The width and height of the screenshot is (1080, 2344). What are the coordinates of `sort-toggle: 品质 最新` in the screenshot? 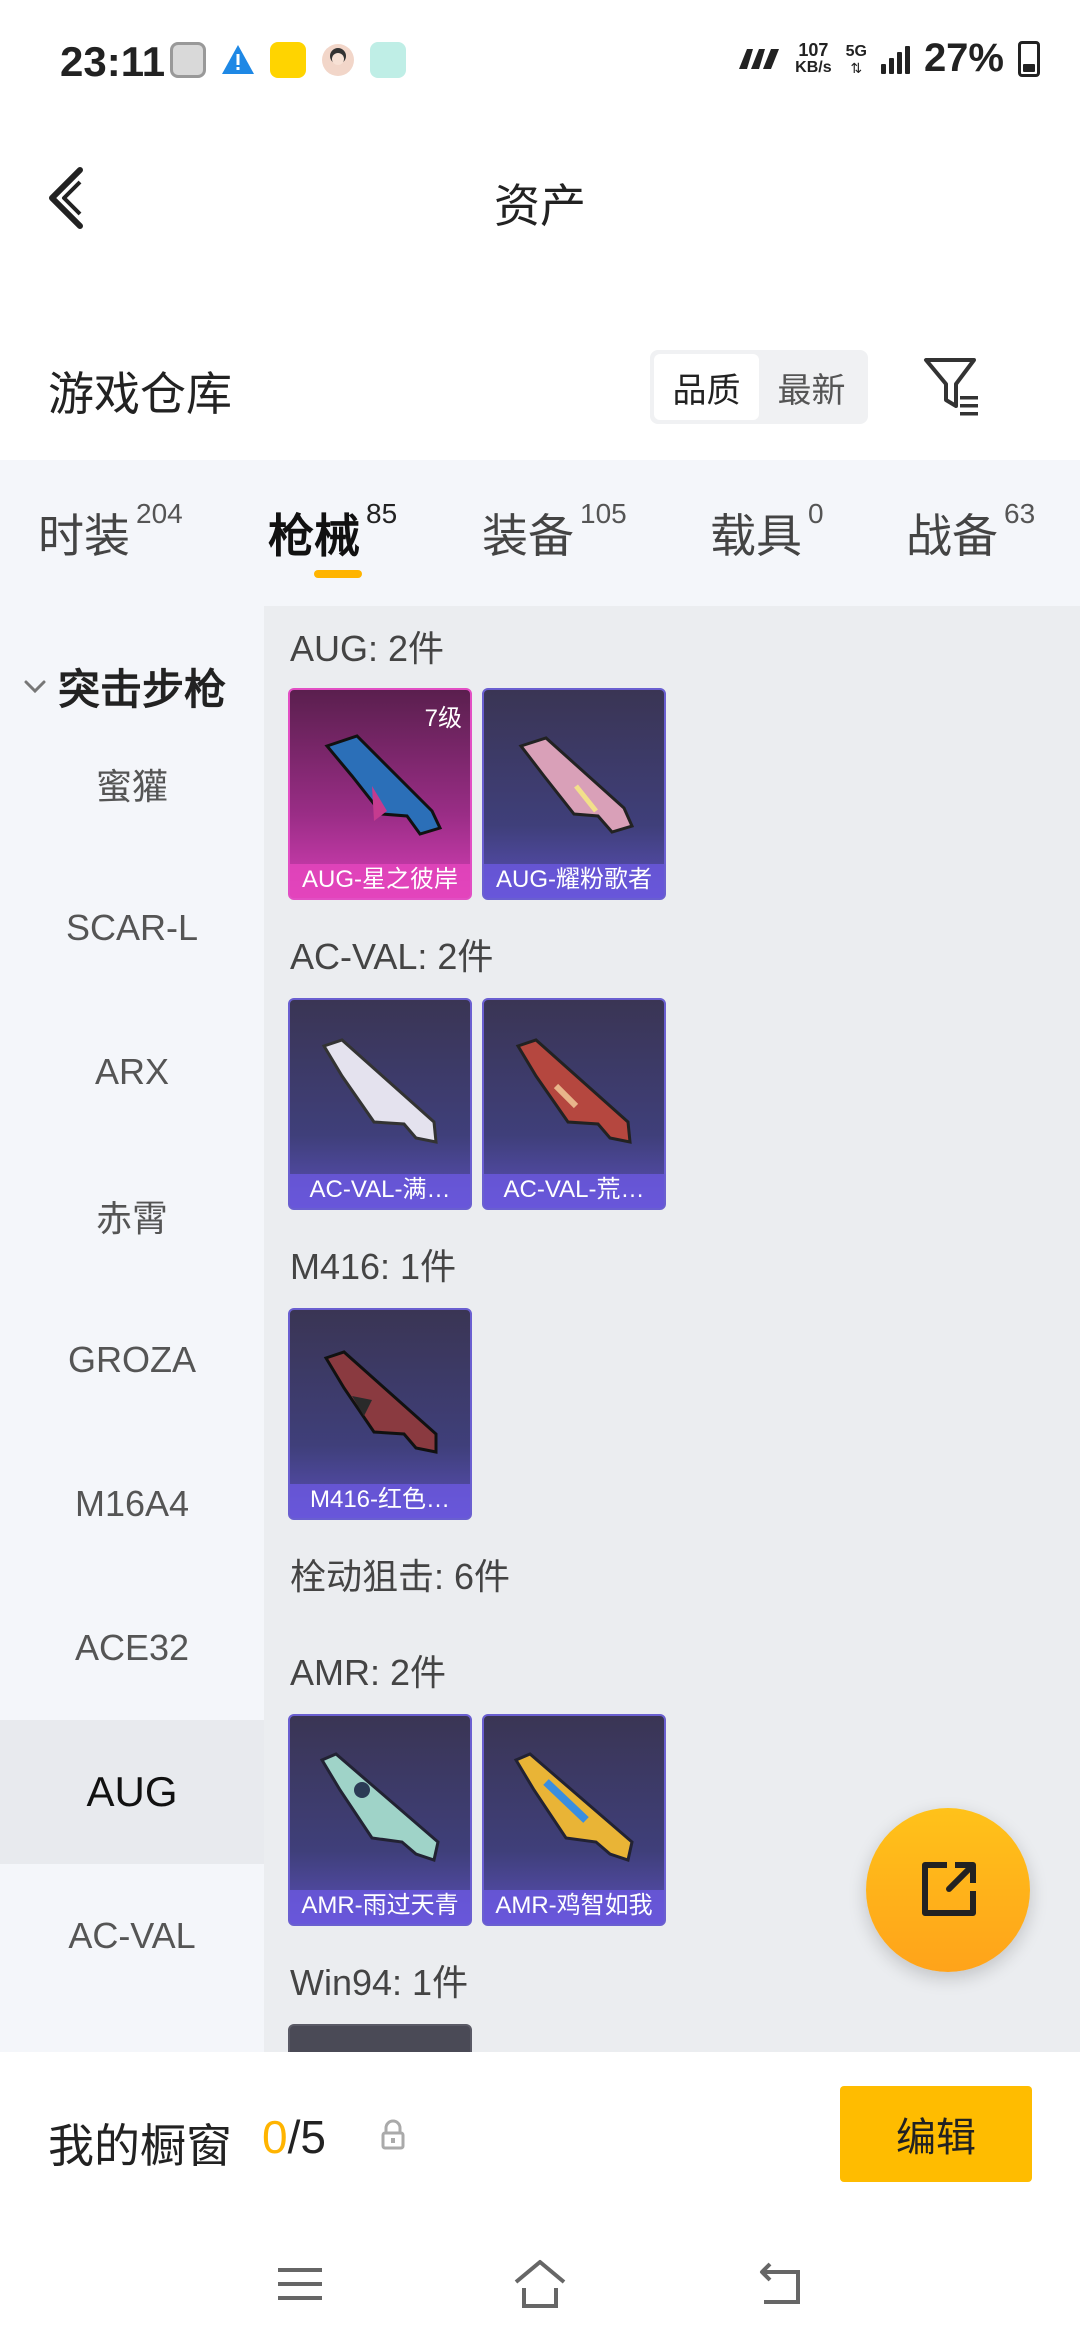 It's located at (759, 387).